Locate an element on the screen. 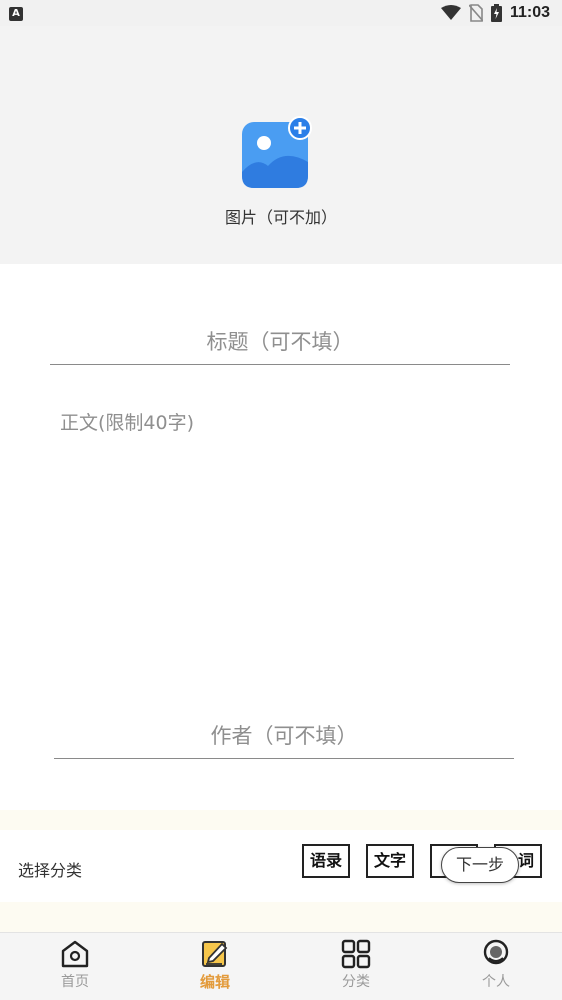 Image resolution: width=562 pixels, height=1000 pixels. nav-item-category: 分类 is located at coordinates (356, 968).